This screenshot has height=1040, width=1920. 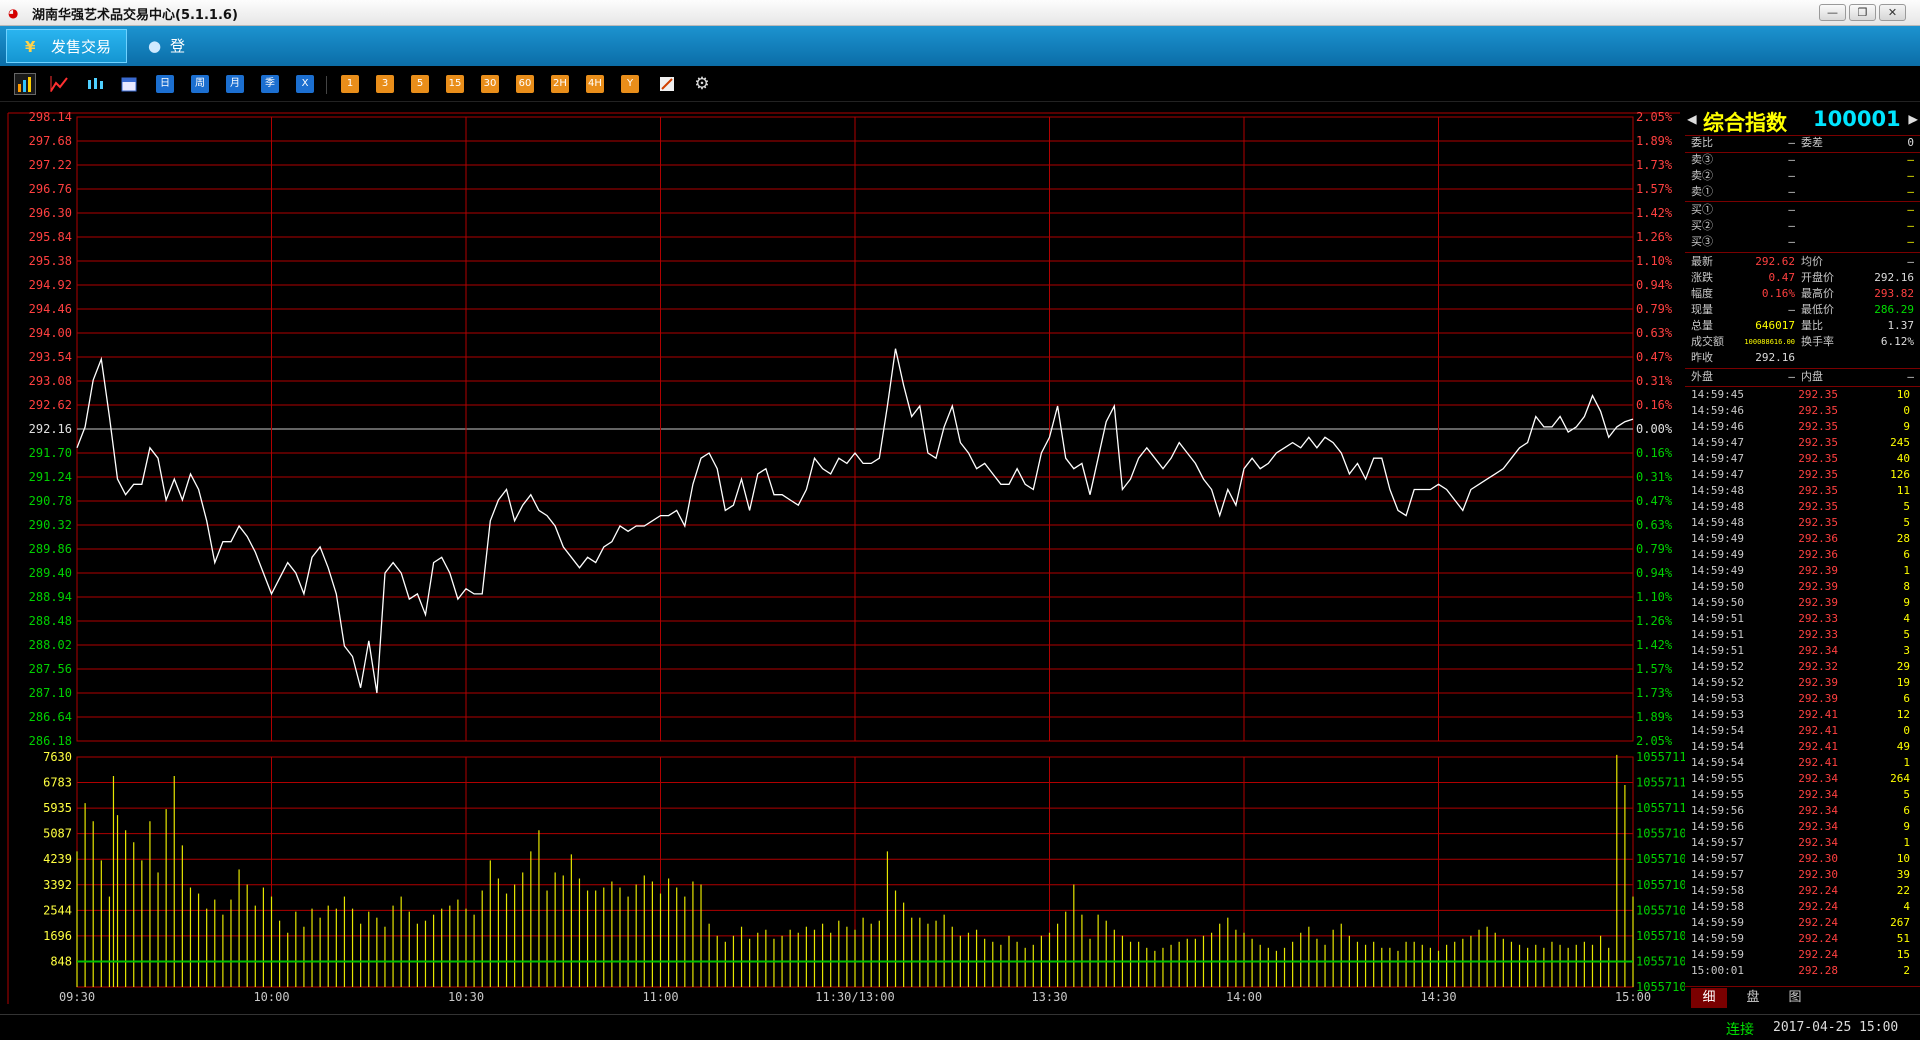 I want to click on line-chart-icon, so click(x=59, y=84).